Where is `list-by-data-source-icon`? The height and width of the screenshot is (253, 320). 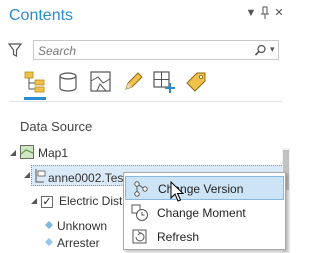
list-by-data-source-icon is located at coordinates (68, 82).